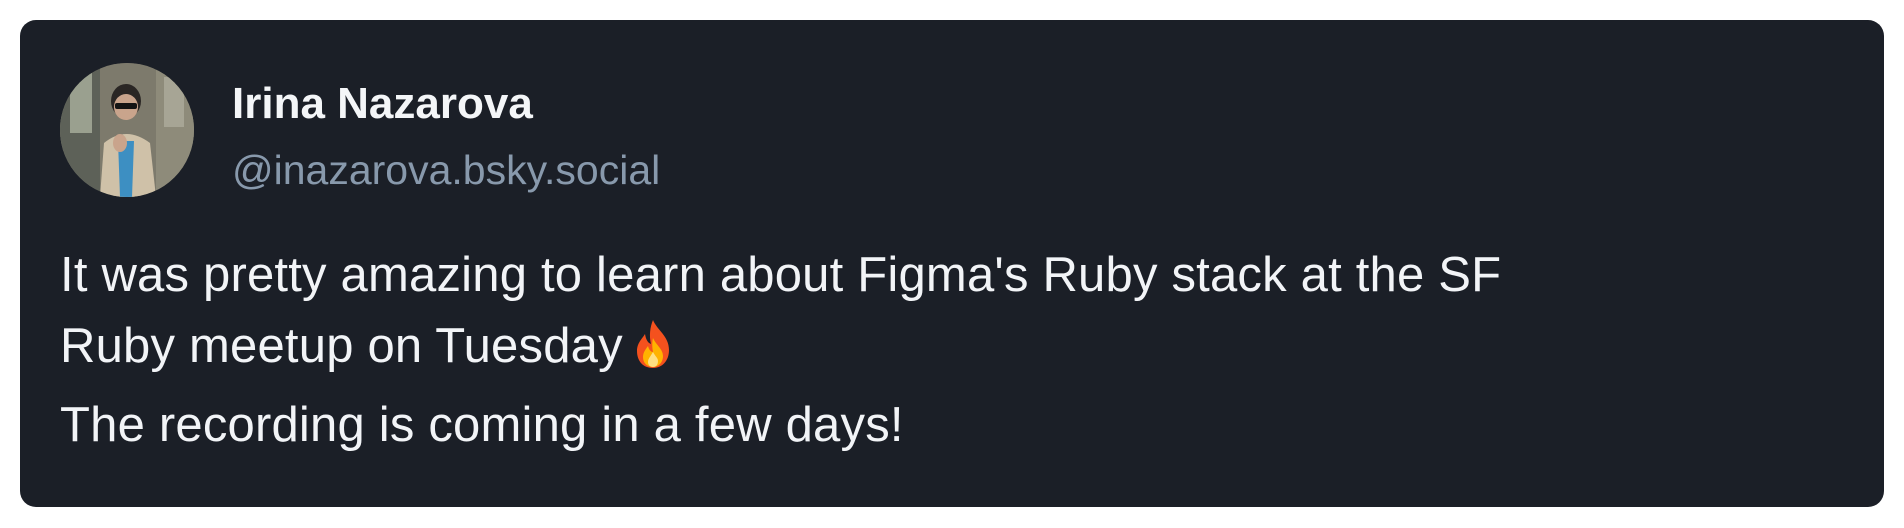 The height and width of the screenshot is (528, 1904). Describe the element at coordinates (446, 137) in the screenshot. I see `post-author: Irina Nazarova @inazarova.bsky.social` at that location.